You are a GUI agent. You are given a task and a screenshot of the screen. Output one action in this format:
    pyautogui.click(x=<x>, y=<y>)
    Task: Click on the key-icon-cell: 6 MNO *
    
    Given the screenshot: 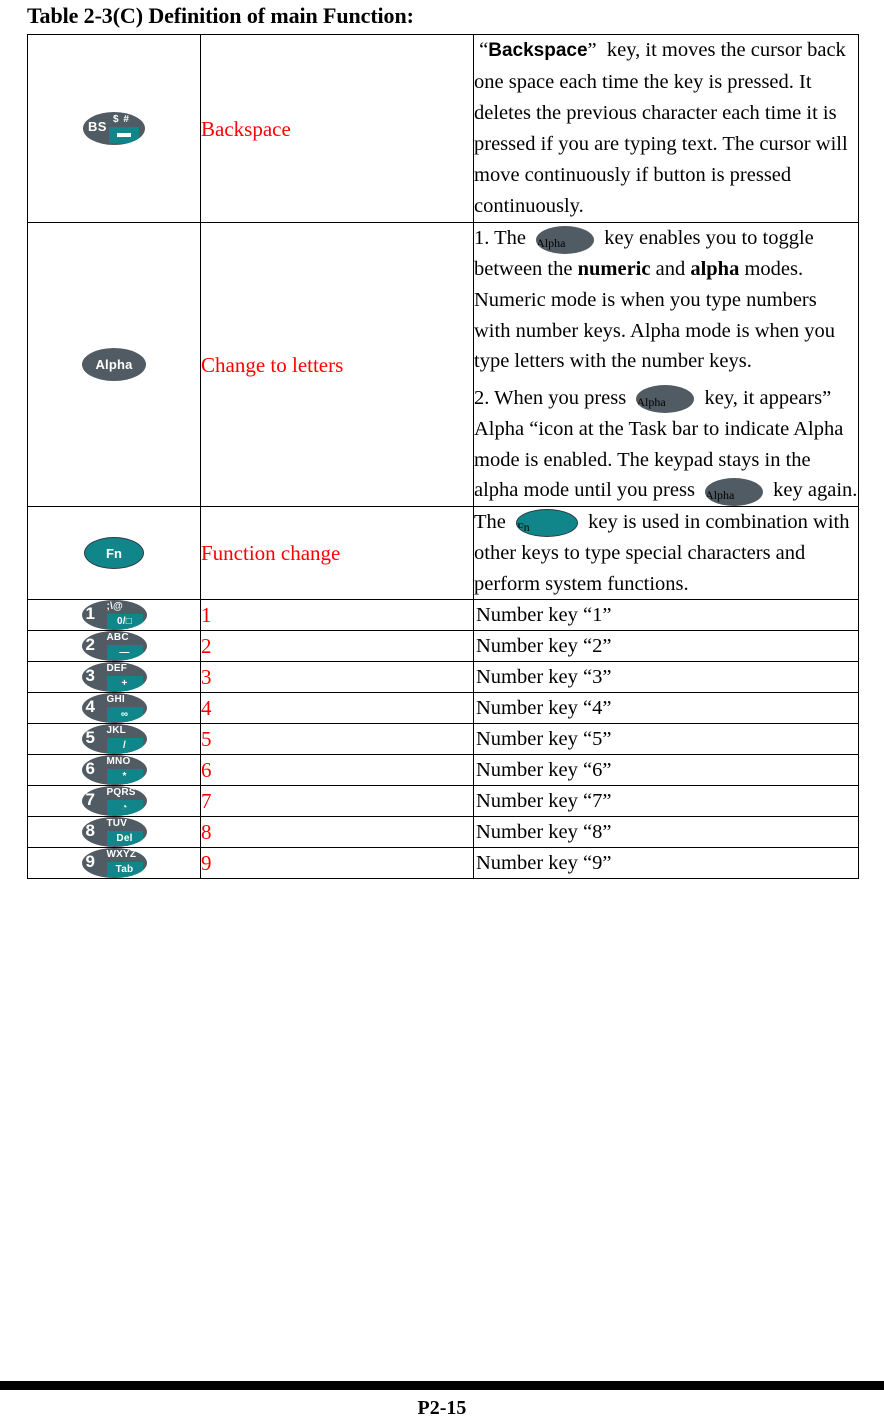 What is the action you would take?
    pyautogui.click(x=114, y=770)
    